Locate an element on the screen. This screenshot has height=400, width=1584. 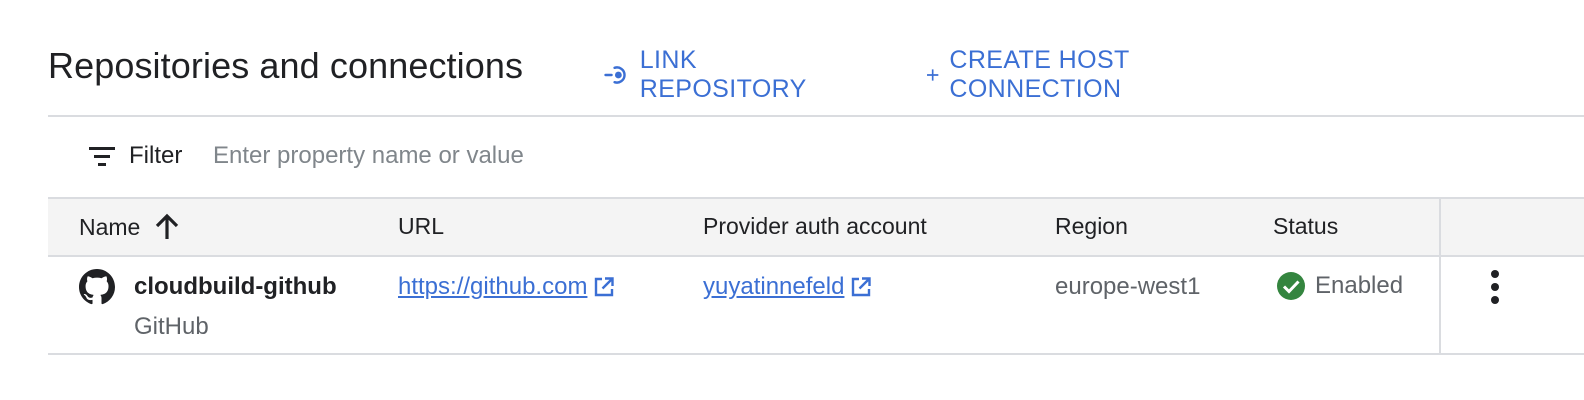
repository-url-text: https://github.com is located at coordinates (493, 286).